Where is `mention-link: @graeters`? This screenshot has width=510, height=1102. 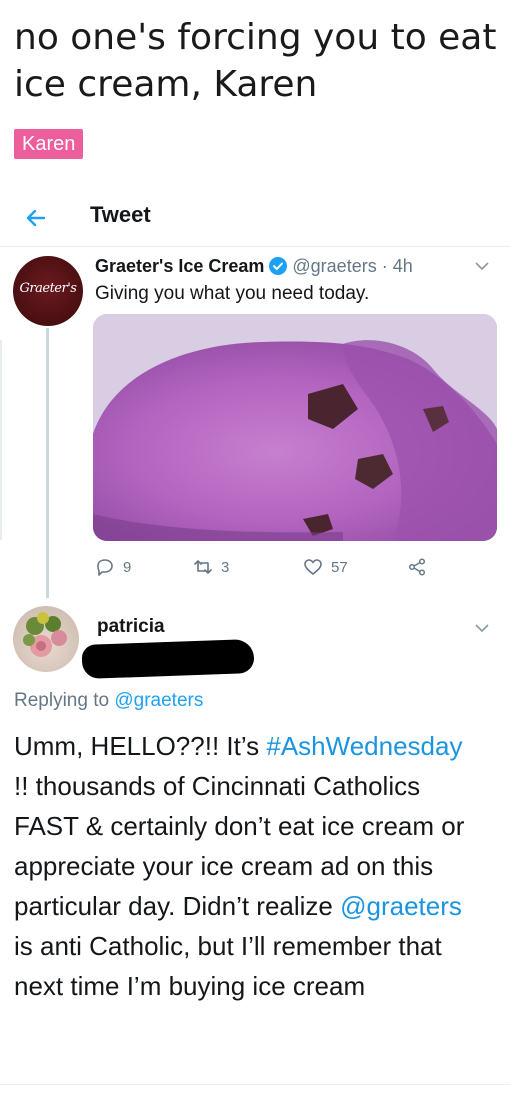 mention-link: @graeters is located at coordinates (401, 906).